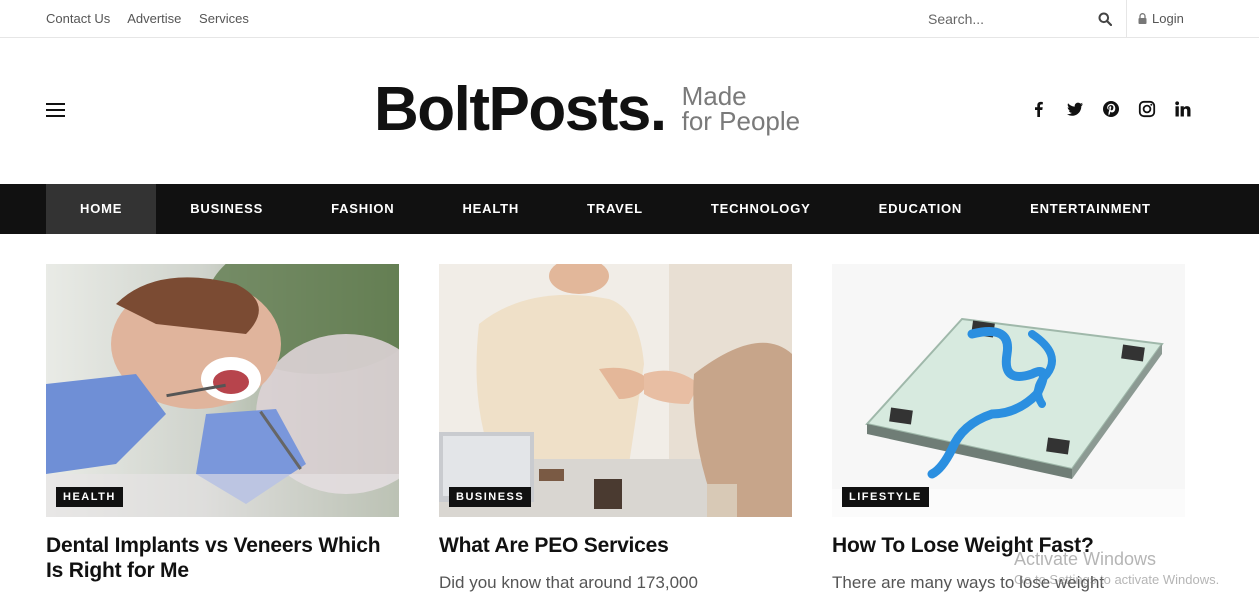 Image resolution: width=1259 pixels, height=603 pixels. Describe the element at coordinates (568, 582) in the screenshot. I see `article-excerpt: Did you know that around 173,000` at that location.